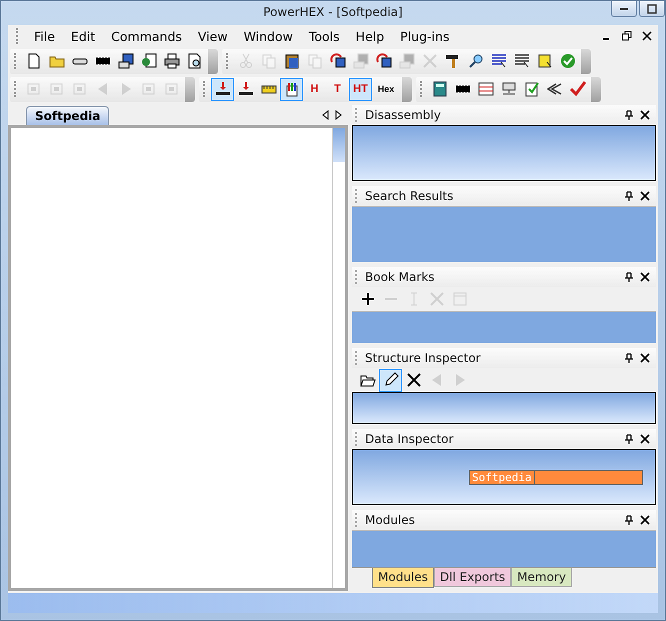  What do you see at coordinates (554, 89) in the screenshot?
I see `arrow-icon` at bounding box center [554, 89].